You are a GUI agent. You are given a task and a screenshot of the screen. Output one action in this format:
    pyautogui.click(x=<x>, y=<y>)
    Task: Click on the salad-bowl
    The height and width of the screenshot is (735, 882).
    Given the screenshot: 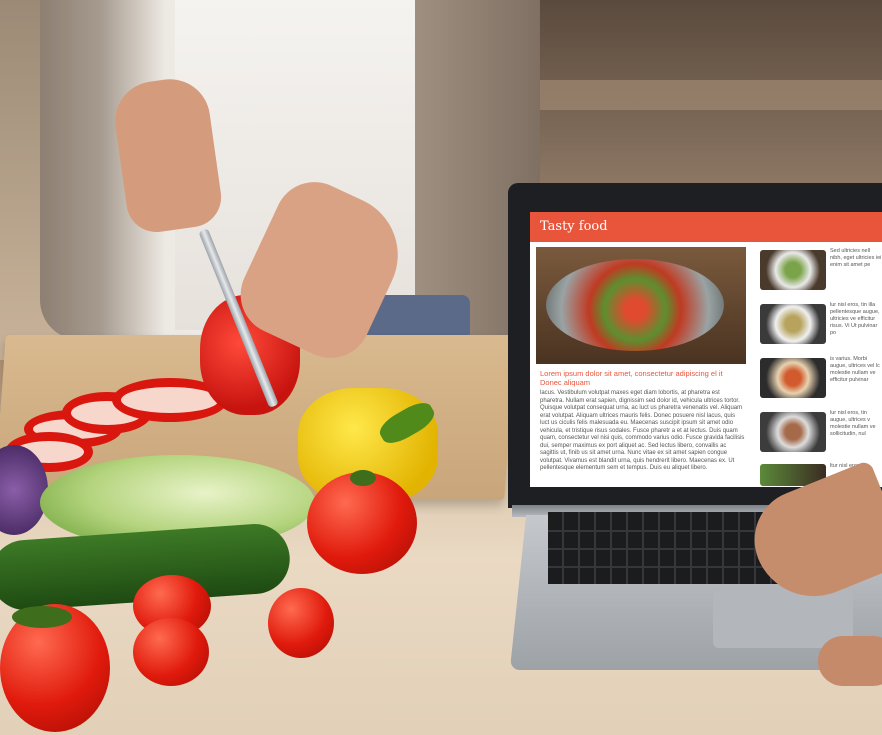 What is the action you would take?
    pyautogui.click(x=635, y=305)
    